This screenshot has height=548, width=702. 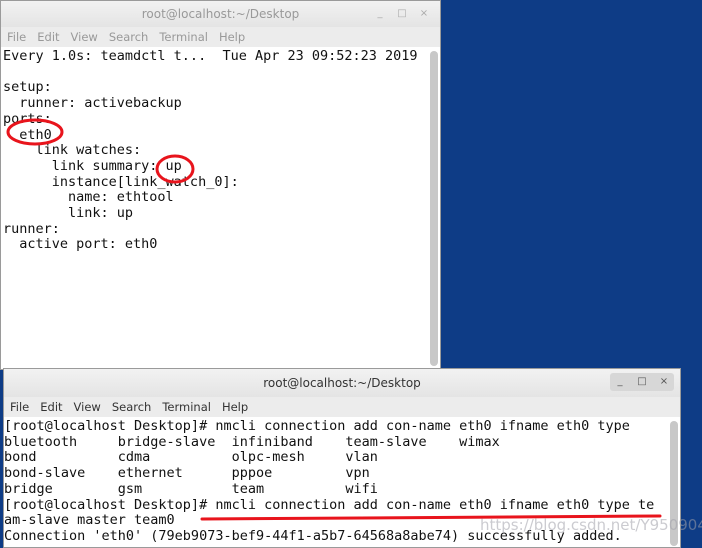 What do you see at coordinates (191, 457) in the screenshot?
I see `terminal-line: bond cdma olpc-mesh vlan` at bounding box center [191, 457].